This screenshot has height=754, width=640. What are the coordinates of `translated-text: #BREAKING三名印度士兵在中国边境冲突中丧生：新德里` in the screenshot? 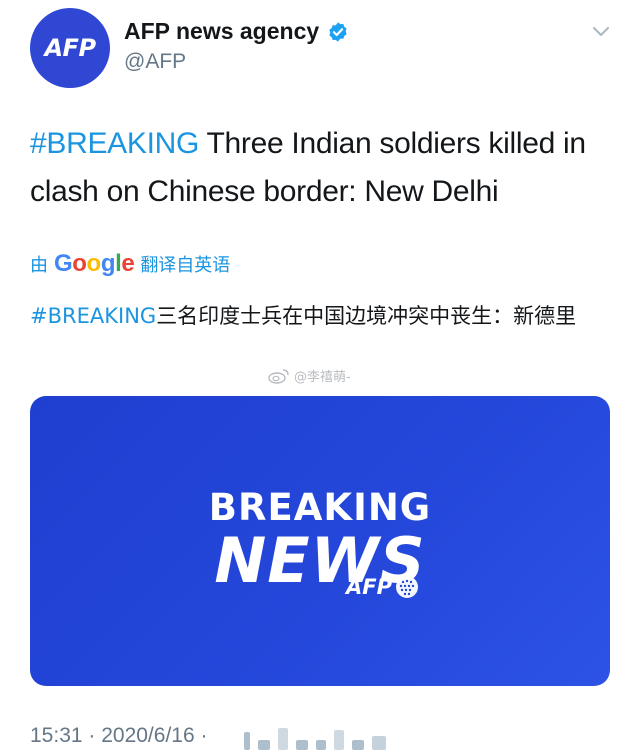 It's located at (322, 316).